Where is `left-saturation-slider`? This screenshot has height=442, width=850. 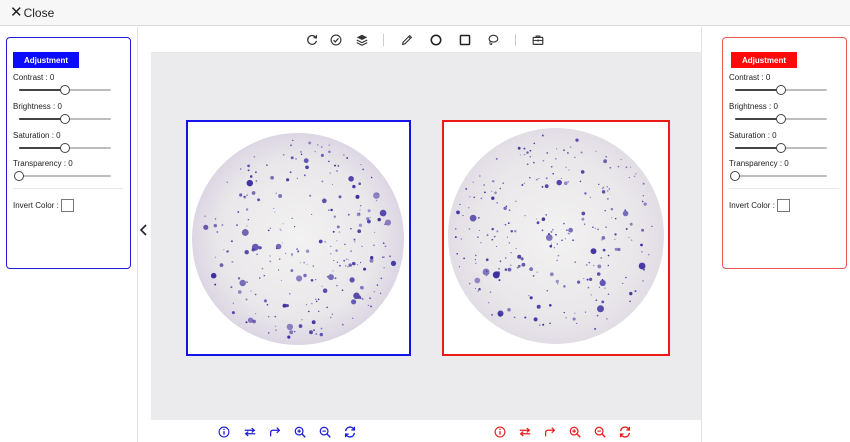
left-saturation-slider is located at coordinates (65, 148).